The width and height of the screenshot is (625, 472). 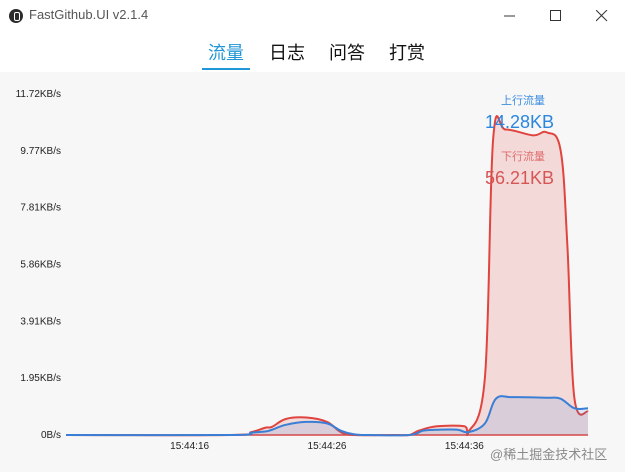 I want to click on download-value: 56.21KB, so click(x=519, y=178).